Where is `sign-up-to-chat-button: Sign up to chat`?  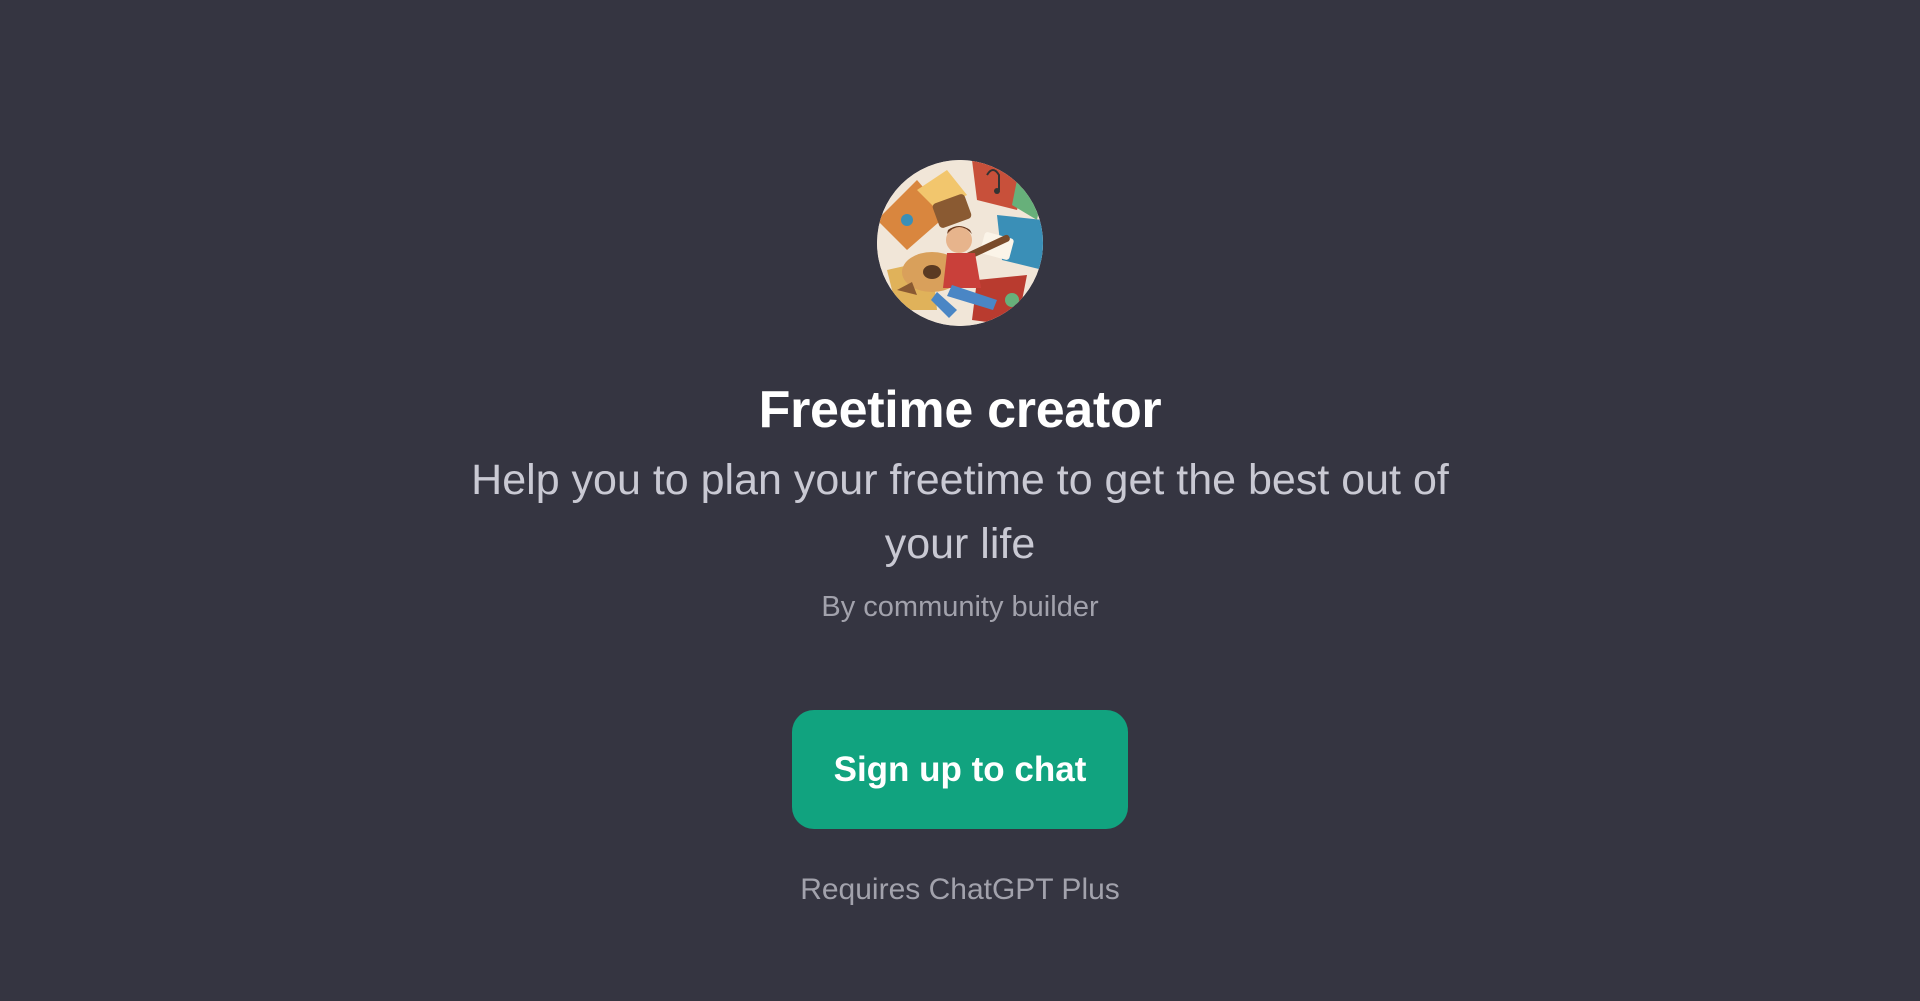
sign-up-to-chat-button: Sign up to chat is located at coordinates (960, 769).